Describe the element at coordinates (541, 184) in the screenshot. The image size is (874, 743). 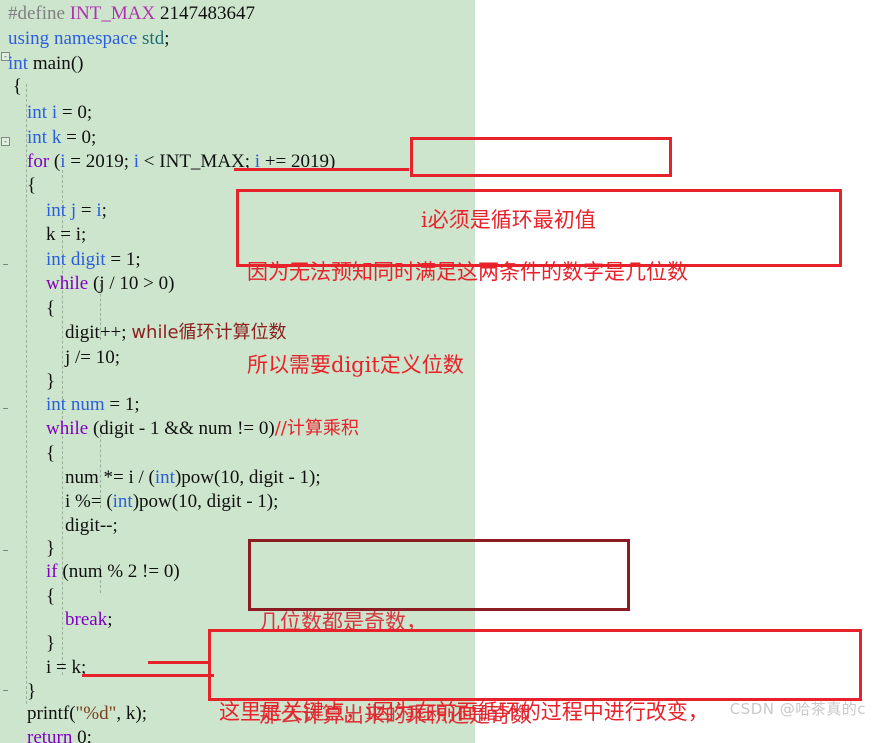
I see `annotation-i-initial: i必须是循环最初值` at that location.